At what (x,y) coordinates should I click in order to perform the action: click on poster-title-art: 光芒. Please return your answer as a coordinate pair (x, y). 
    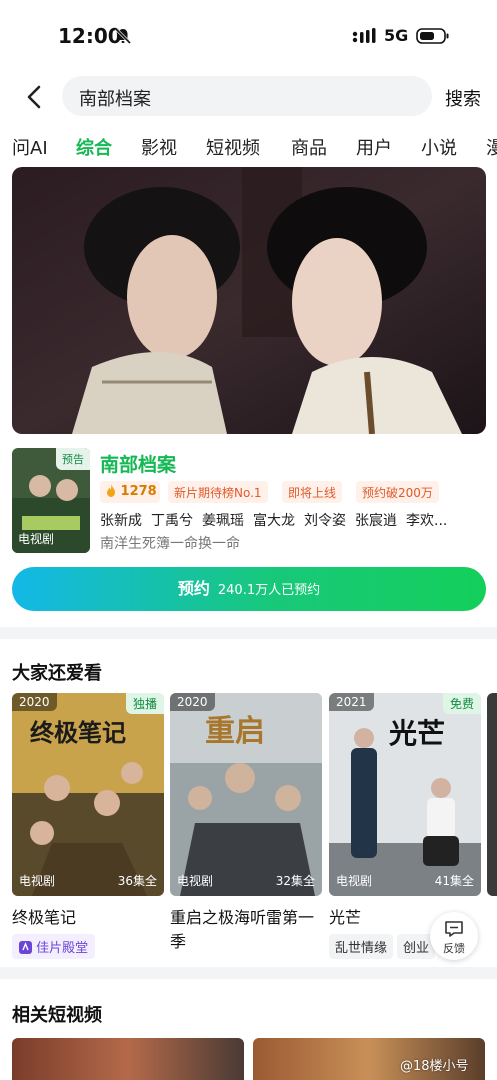
    Looking at the image, I should click on (416, 733).